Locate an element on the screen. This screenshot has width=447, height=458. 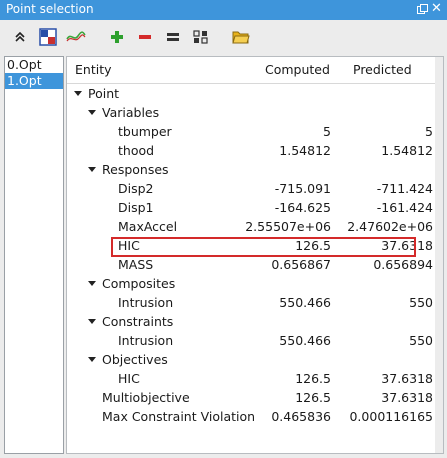
entity-name: Multiobjective is located at coordinates (146, 397).